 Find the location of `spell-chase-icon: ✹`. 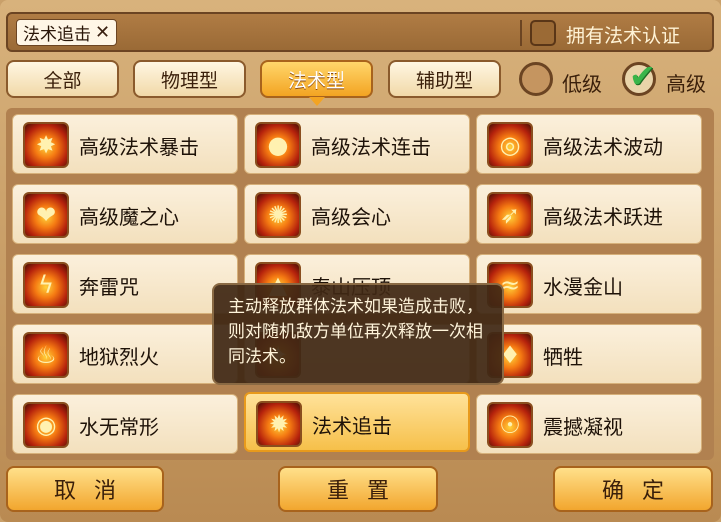

spell-chase-icon: ✹ is located at coordinates (279, 424).